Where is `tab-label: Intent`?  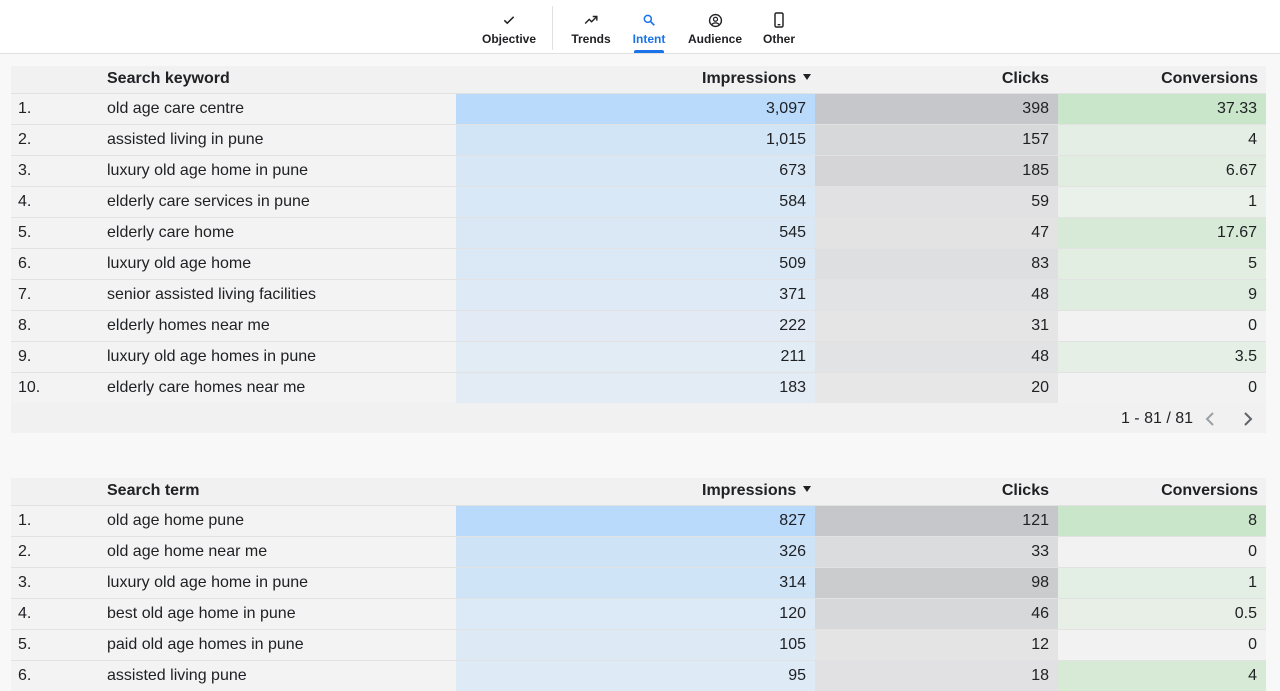
tab-label: Intent is located at coordinates (649, 39).